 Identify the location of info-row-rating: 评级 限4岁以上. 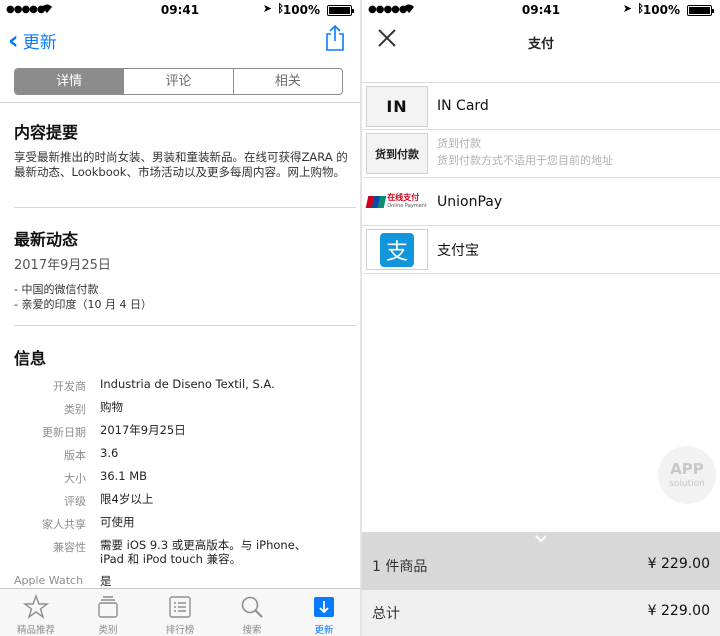
(180, 502).